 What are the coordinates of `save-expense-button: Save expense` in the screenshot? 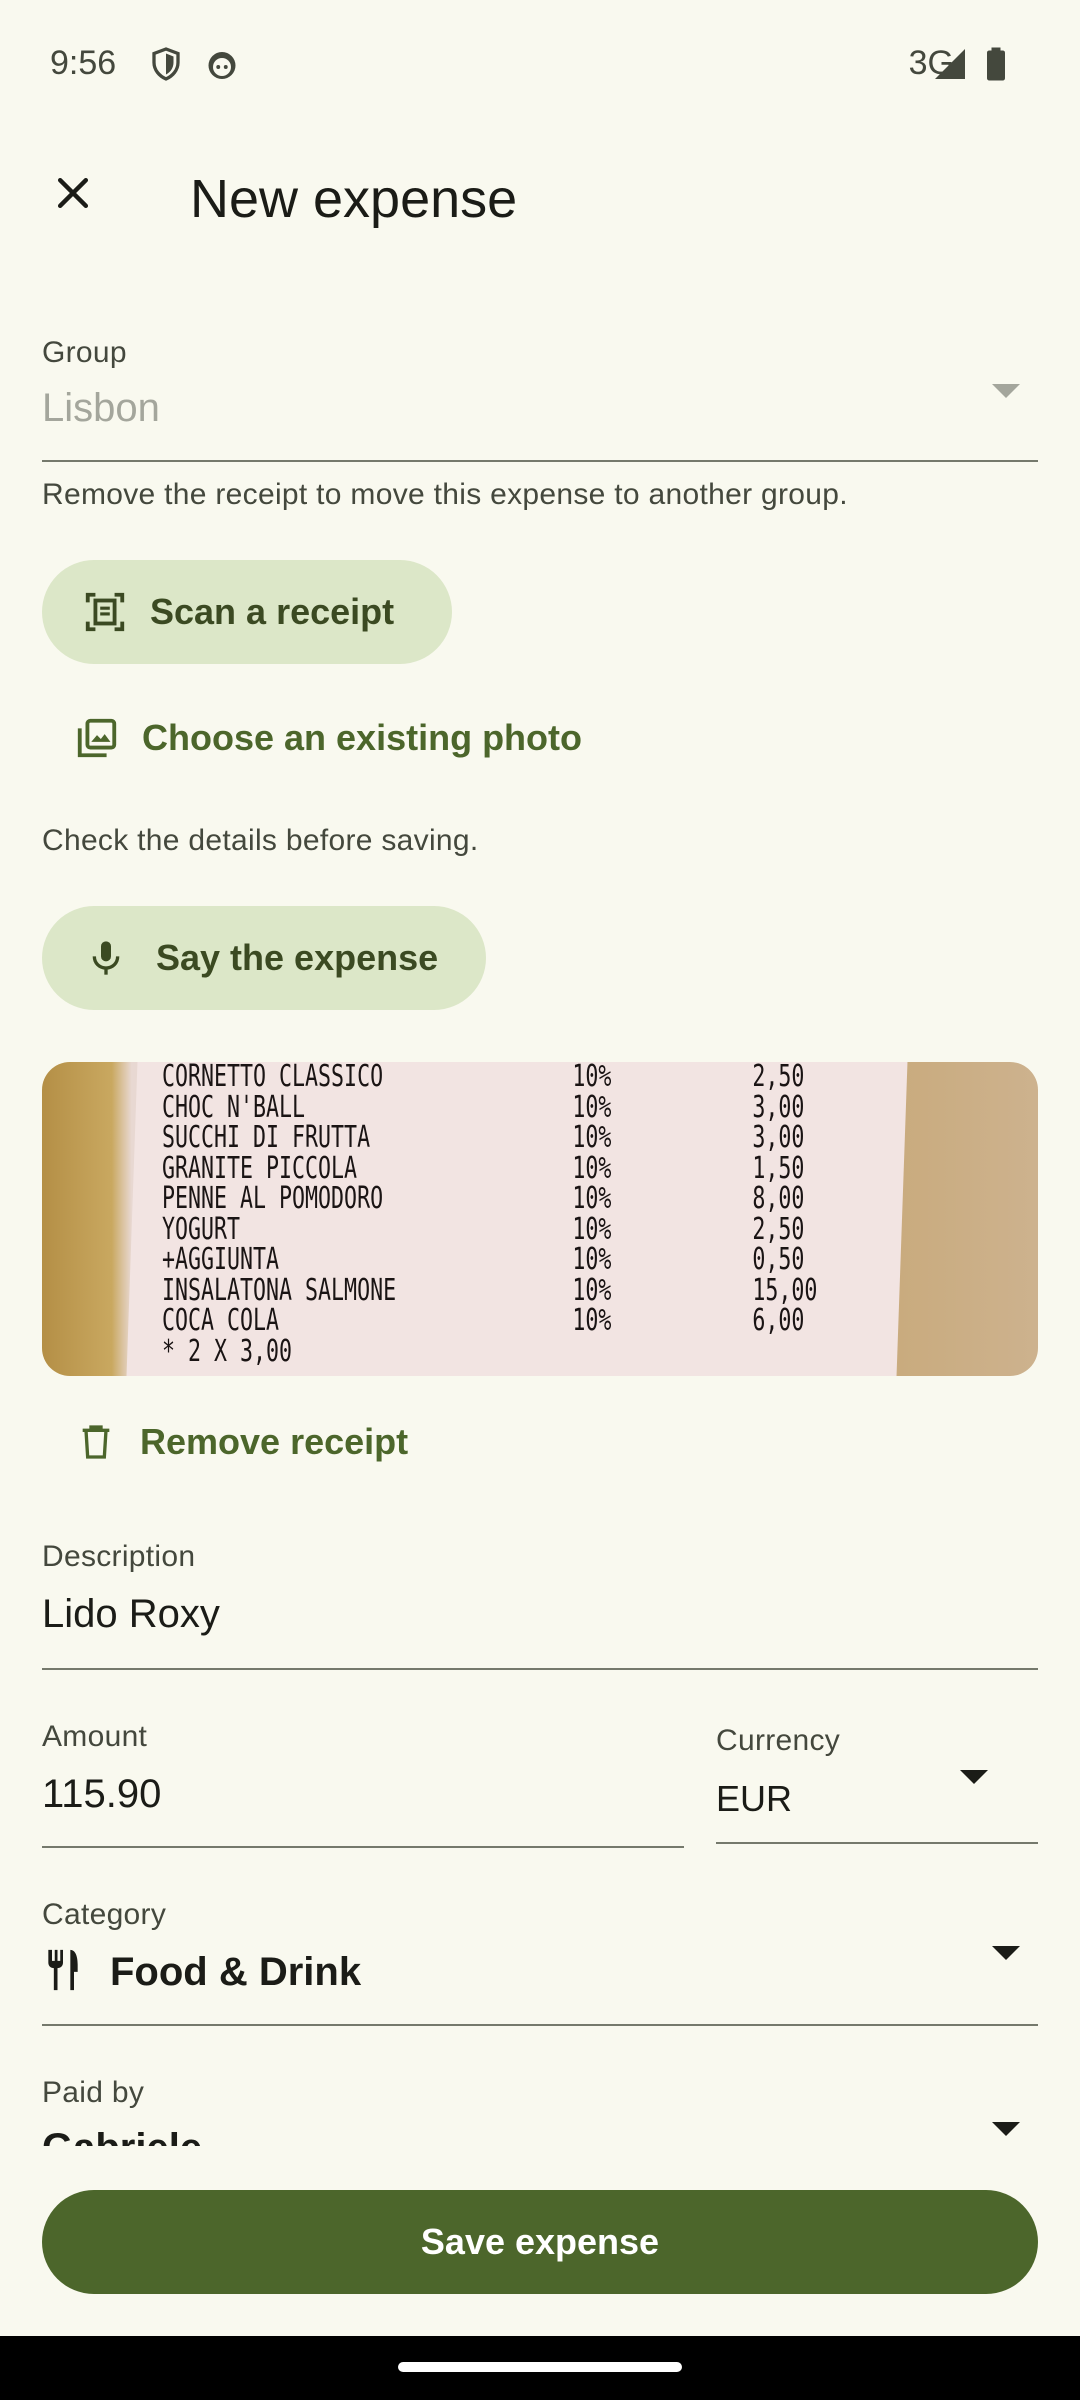 It's located at (540, 2242).